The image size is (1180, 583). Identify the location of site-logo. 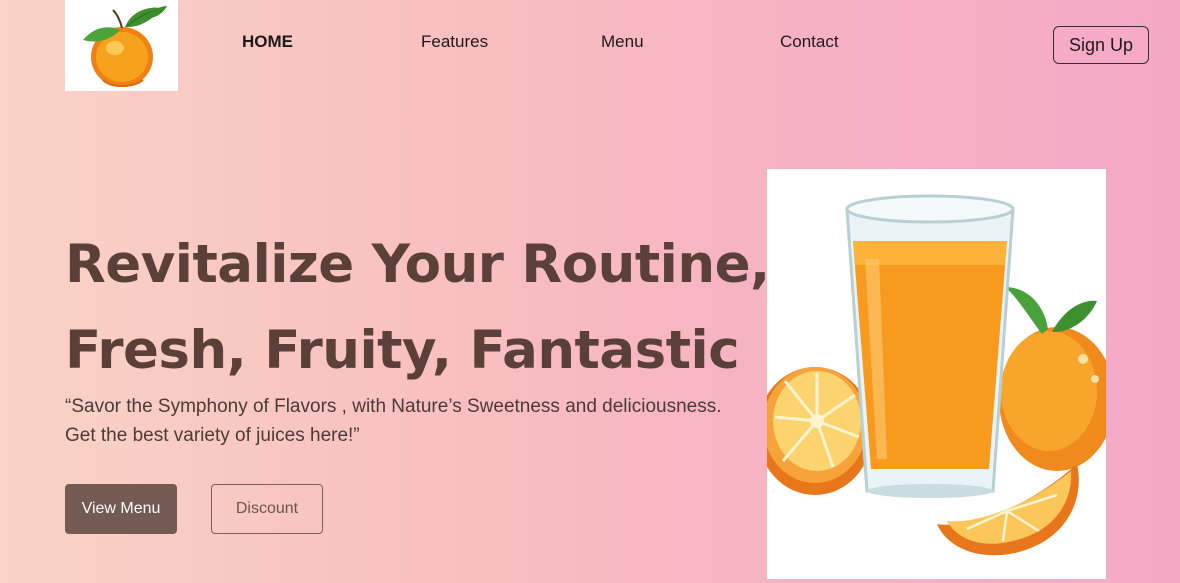
(121, 45).